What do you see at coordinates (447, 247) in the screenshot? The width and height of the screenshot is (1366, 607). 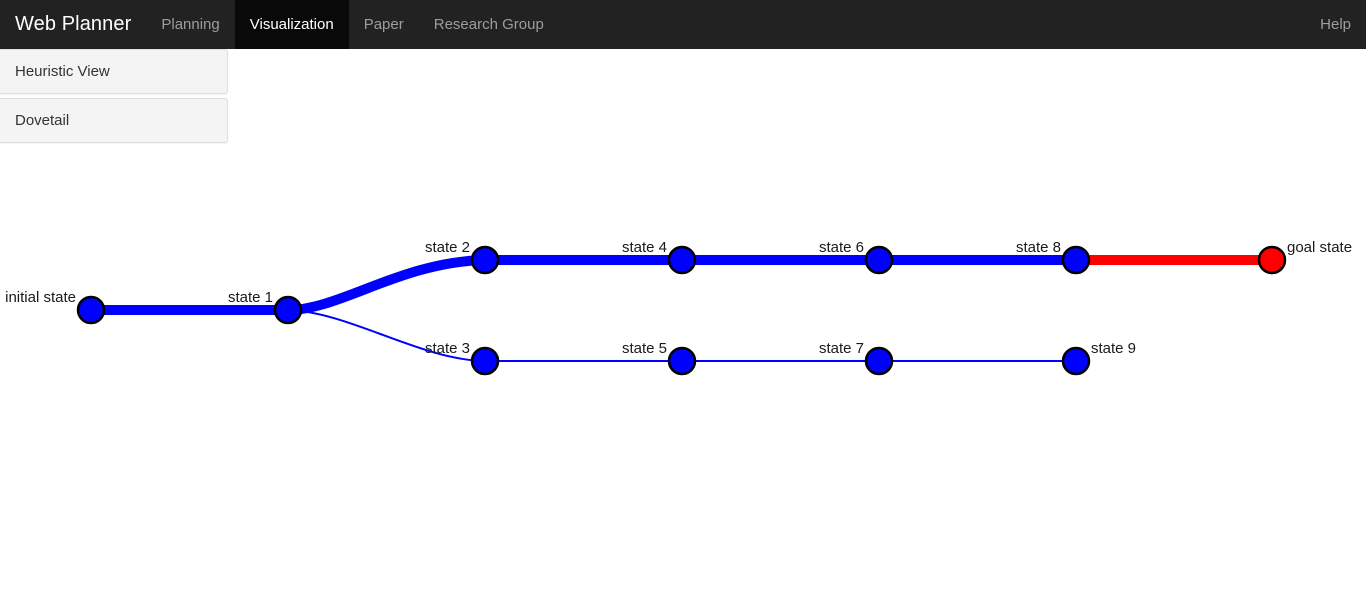 I see `graph-node-label-s2: state 2` at bounding box center [447, 247].